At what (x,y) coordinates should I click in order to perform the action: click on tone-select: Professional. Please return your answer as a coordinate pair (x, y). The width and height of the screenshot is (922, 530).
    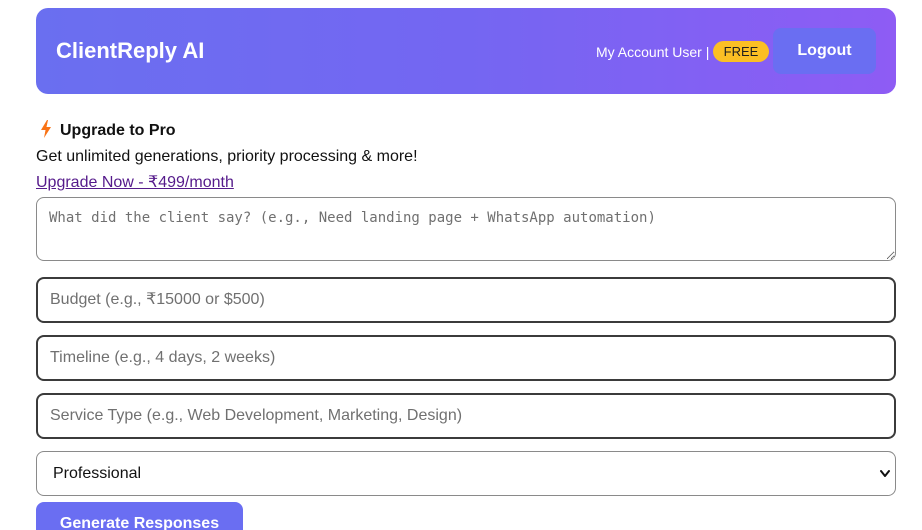
    Looking at the image, I should click on (466, 473).